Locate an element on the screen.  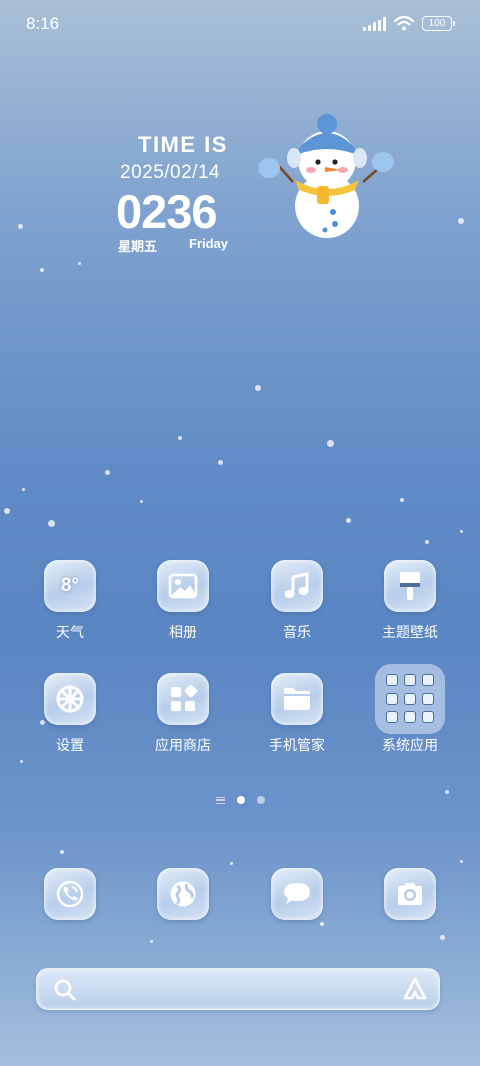
wifi-icon is located at coordinates (404, 23).